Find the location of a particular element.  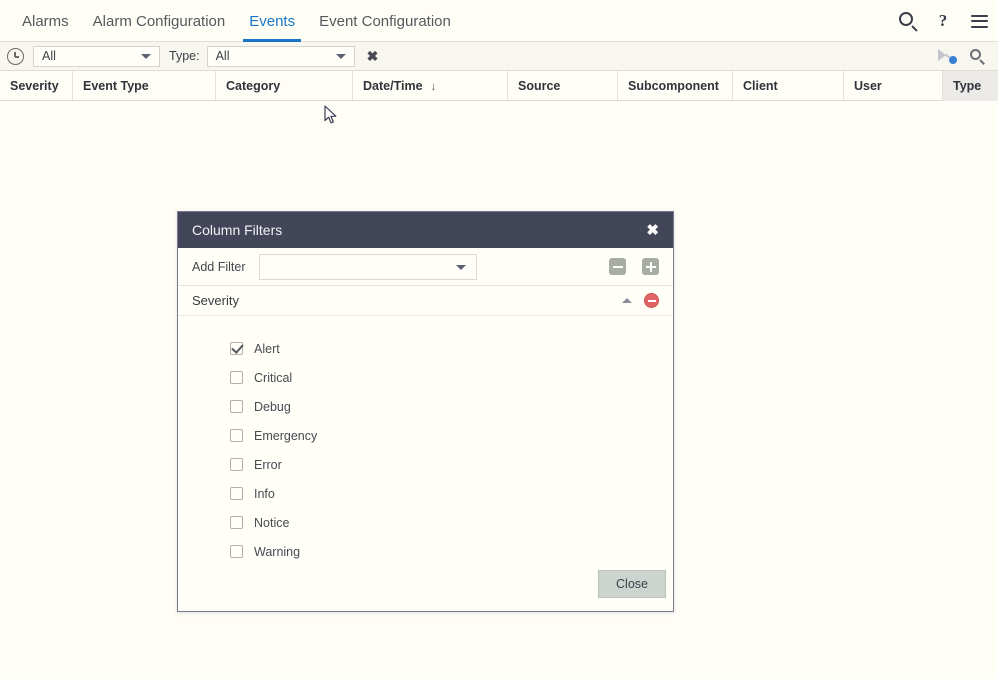

column-header-source: Source is located at coordinates (562, 85).